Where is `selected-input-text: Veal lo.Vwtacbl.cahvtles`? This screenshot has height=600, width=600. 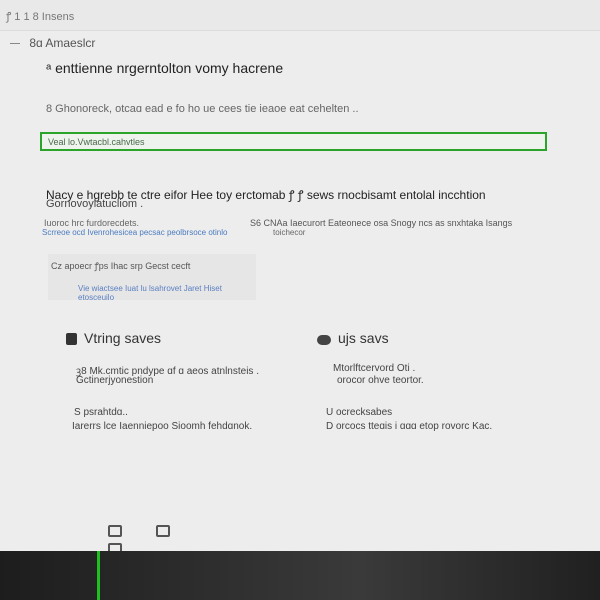
selected-input-text: Veal lo.Vwtacbl.cahvtles is located at coordinates (96, 142).